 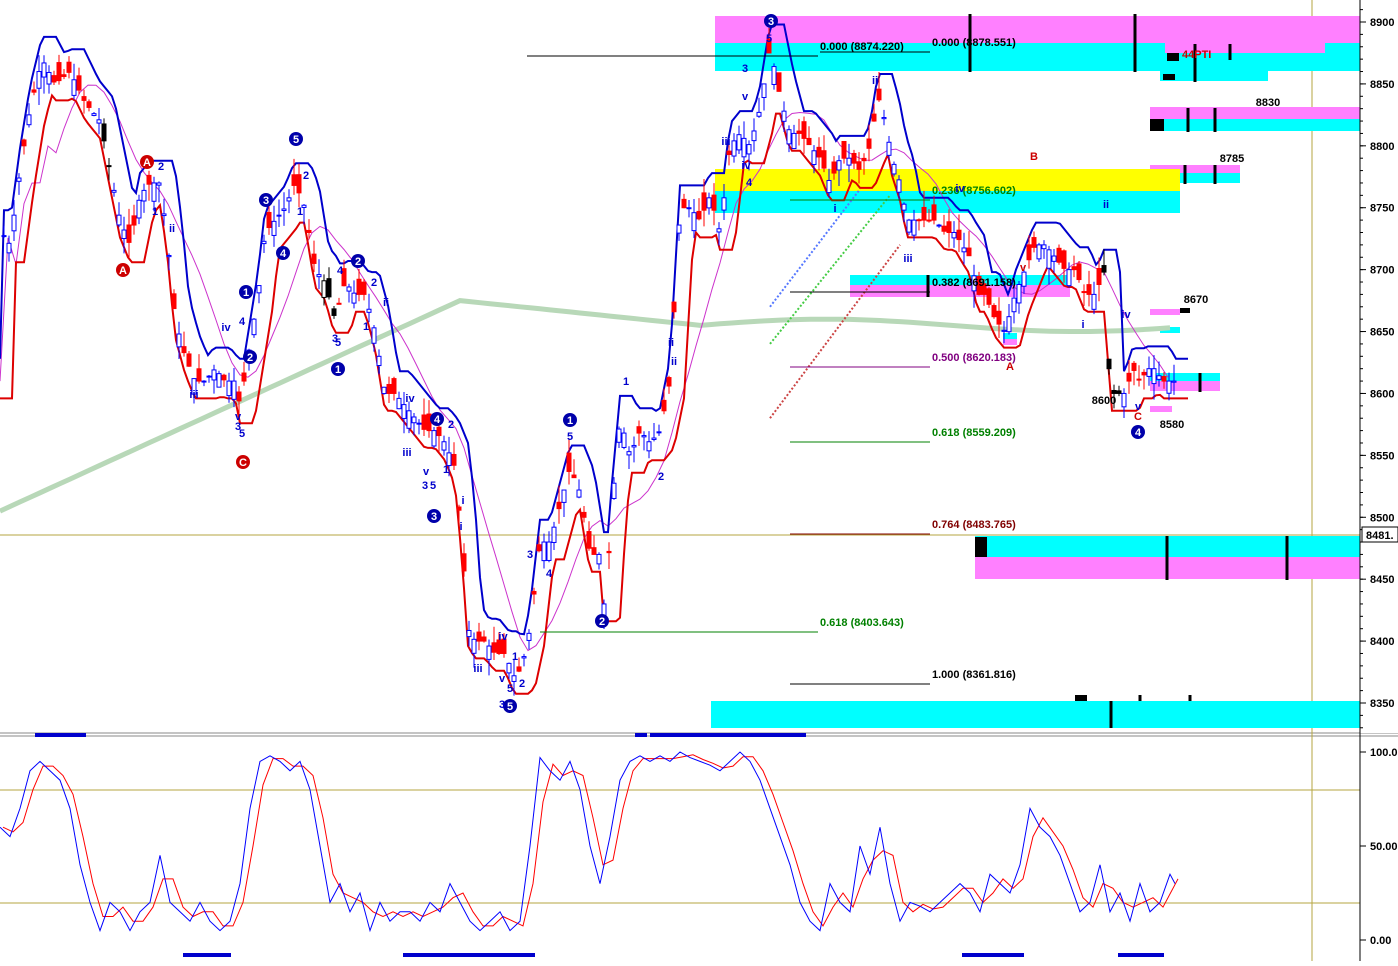 What do you see at coordinates (862, 47) in the screenshot?
I see `fib-label: 0.000 (8874.220)` at bounding box center [862, 47].